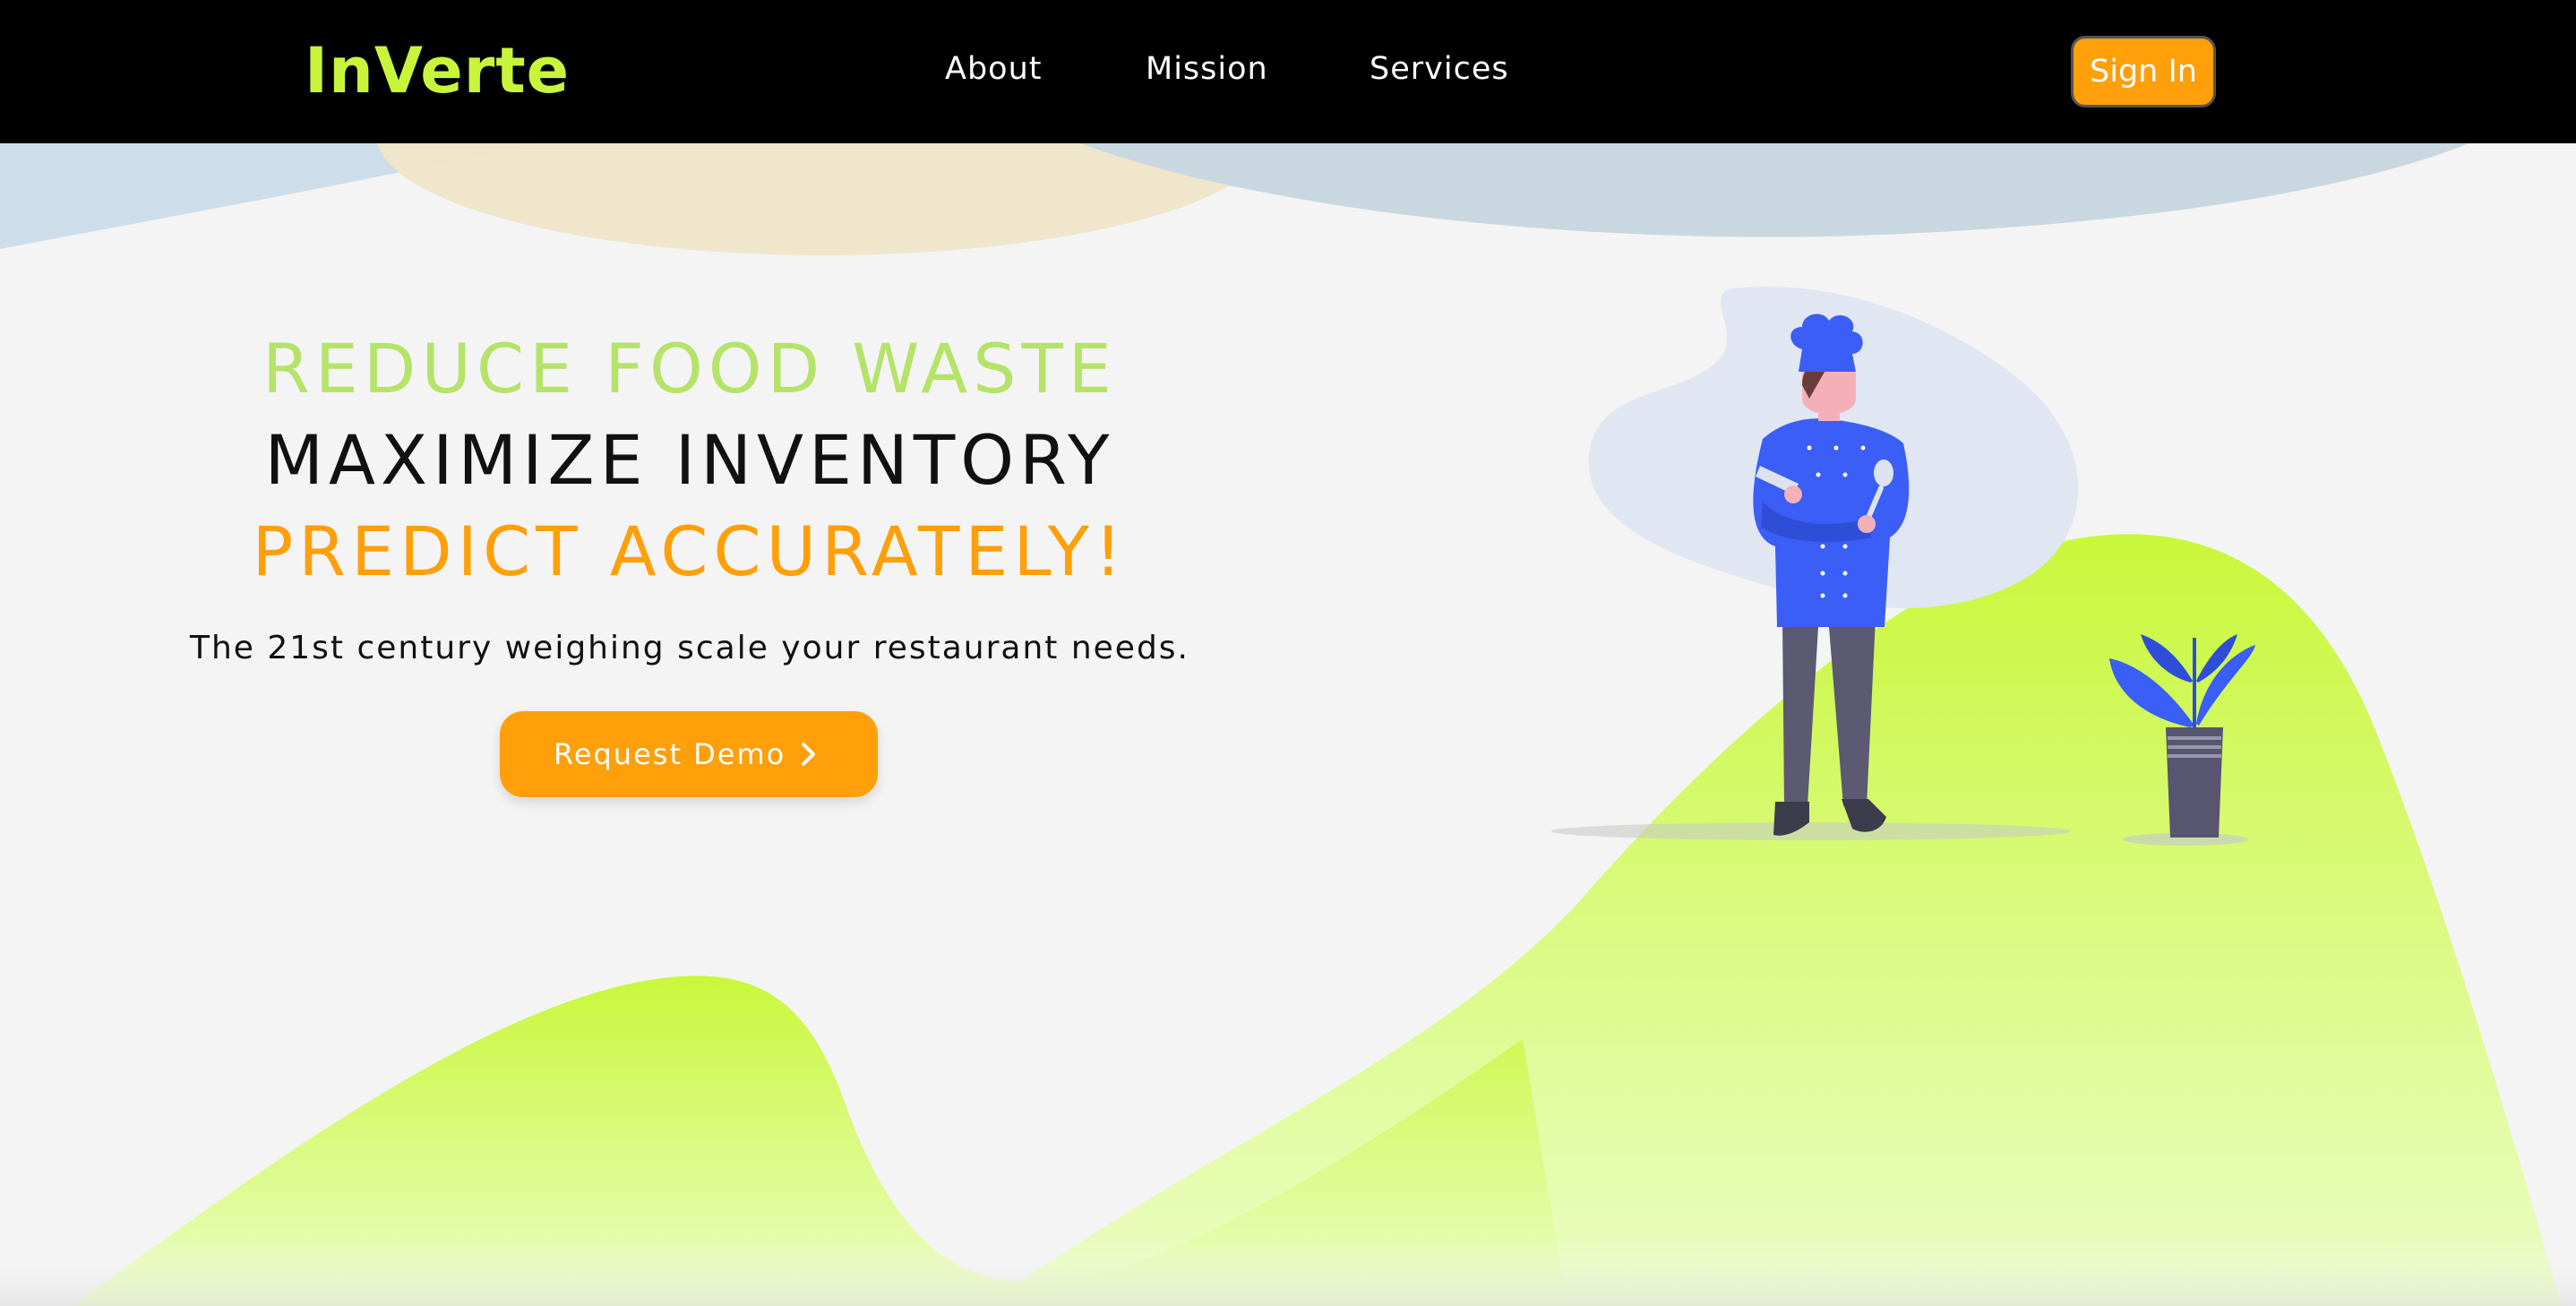 This screenshot has width=2576, height=1306. I want to click on nav-link-about: About, so click(993, 69).